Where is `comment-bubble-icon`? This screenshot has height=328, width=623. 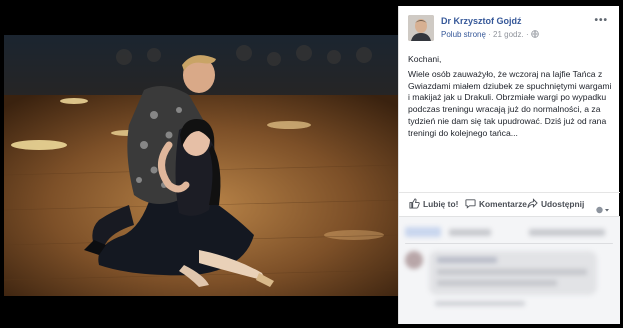
comment-bubble-icon is located at coordinates (470, 203).